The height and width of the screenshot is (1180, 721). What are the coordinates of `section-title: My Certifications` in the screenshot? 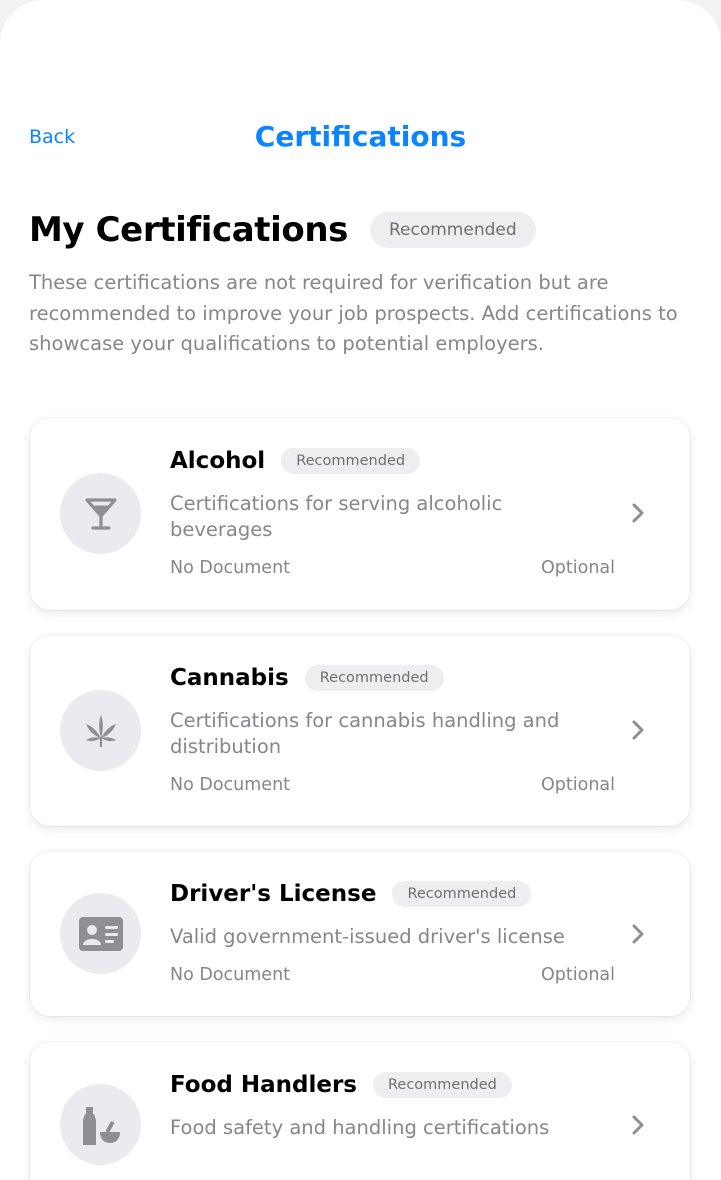 It's located at (188, 230).